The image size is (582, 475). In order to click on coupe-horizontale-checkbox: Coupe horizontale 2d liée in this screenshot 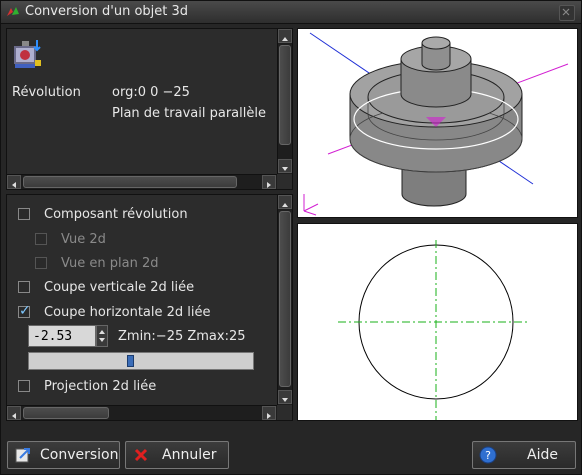, I will do `click(114, 312)`.